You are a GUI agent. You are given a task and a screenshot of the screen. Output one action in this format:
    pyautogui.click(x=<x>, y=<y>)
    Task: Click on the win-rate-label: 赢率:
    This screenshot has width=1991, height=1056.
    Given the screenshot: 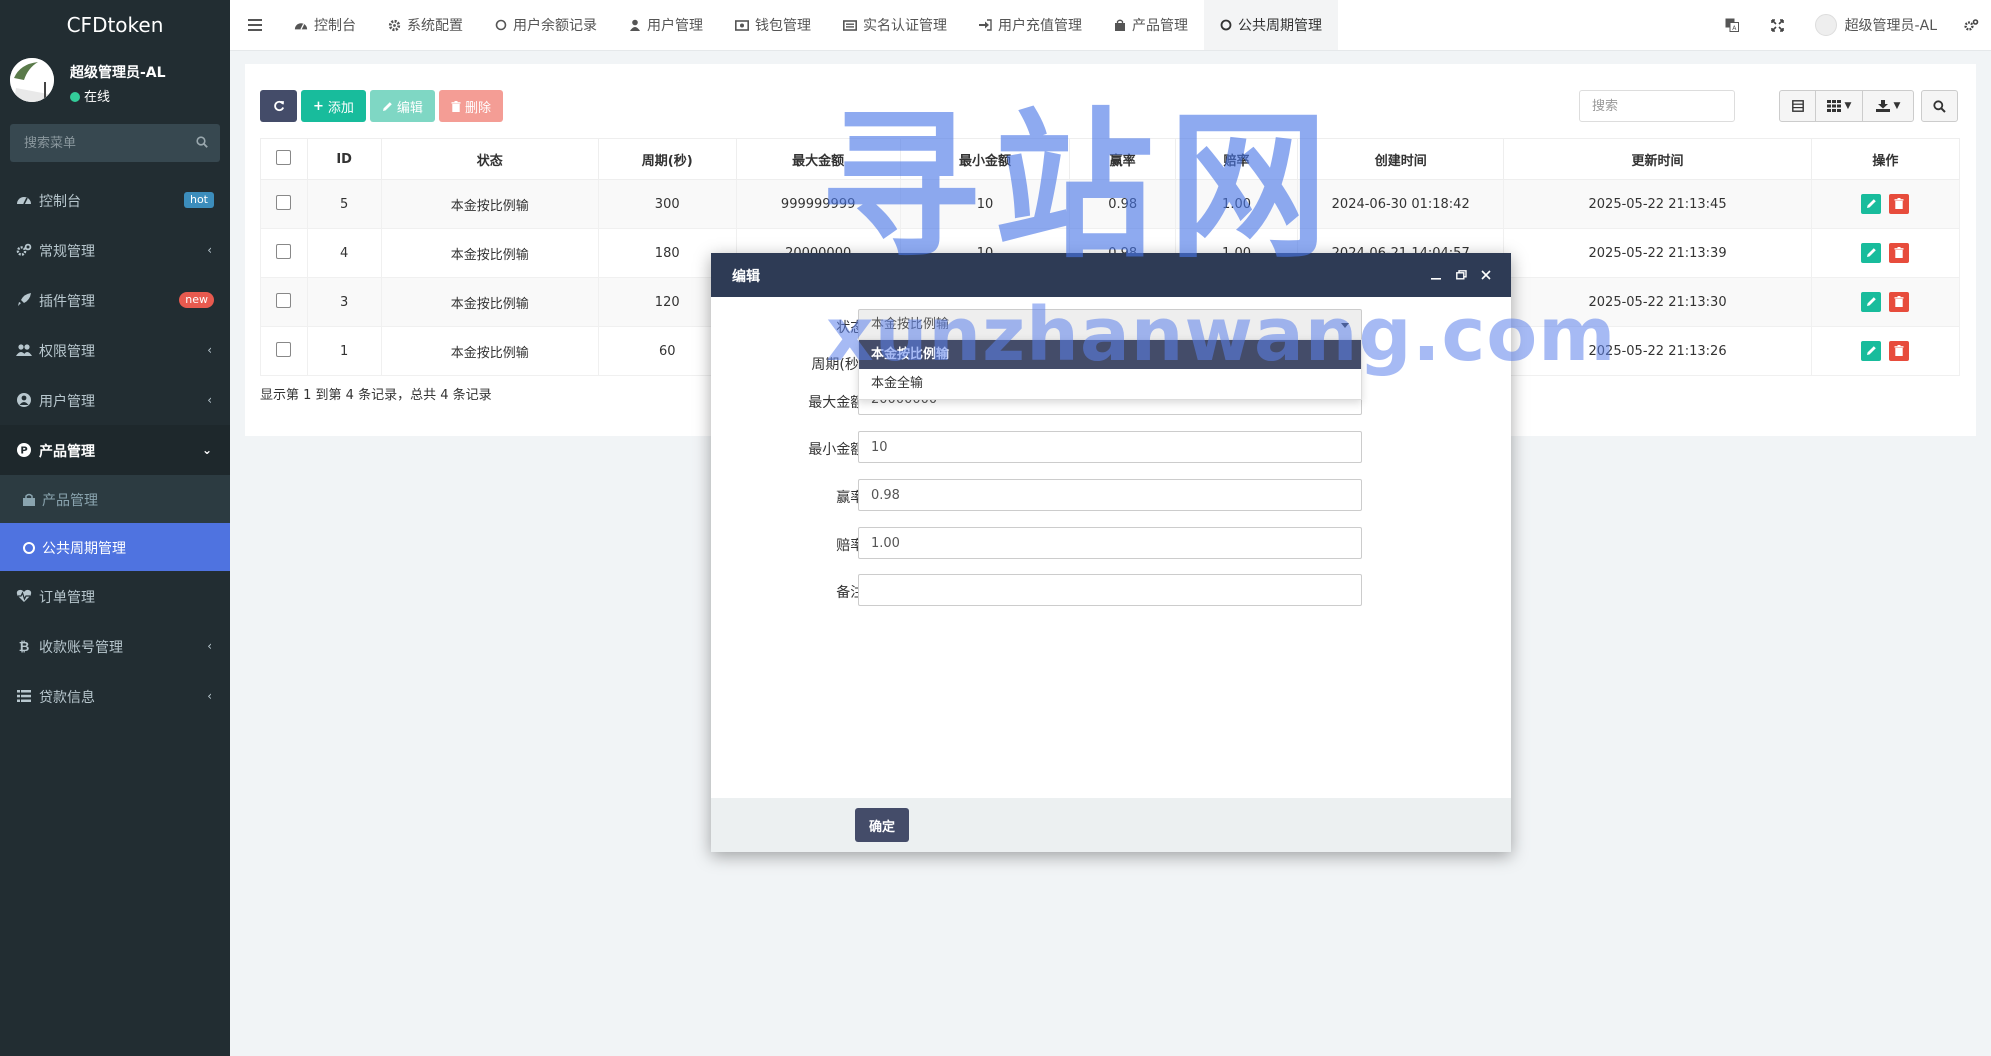 What is the action you would take?
    pyautogui.click(x=852, y=498)
    